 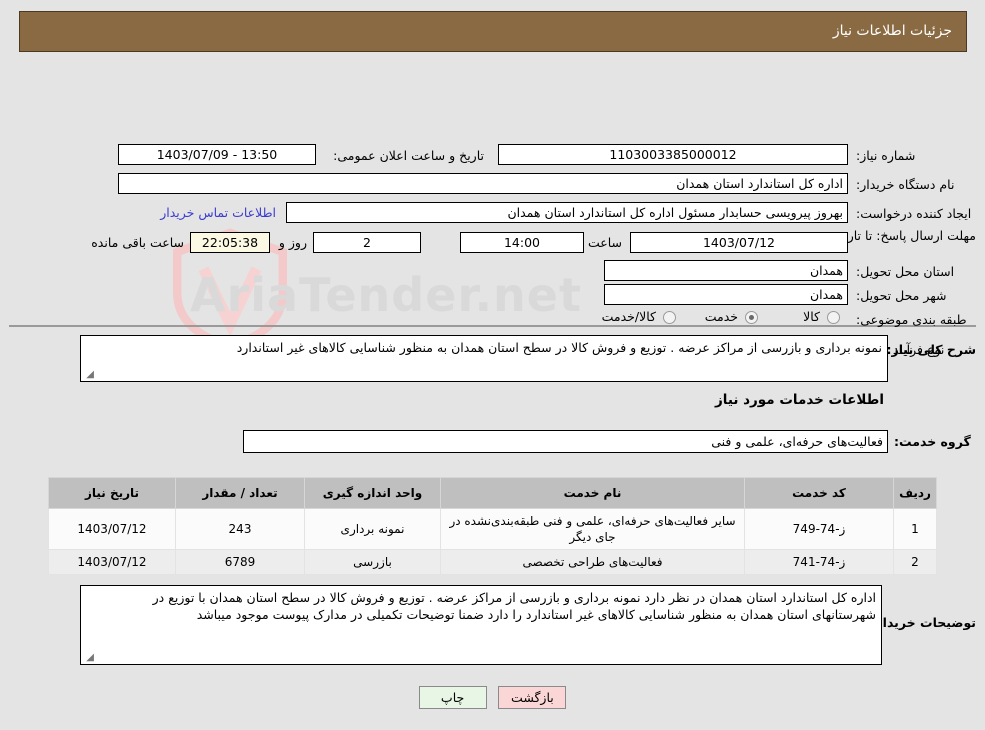 I want to click on cell-quantity: 6789, so click(x=240, y=562).